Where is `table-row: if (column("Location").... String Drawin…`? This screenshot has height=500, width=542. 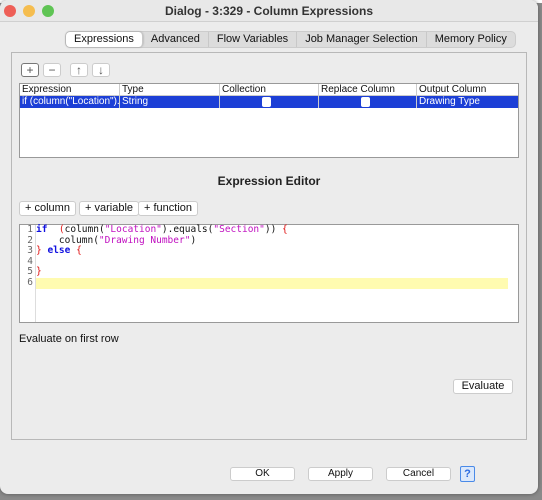 table-row: if (column("Location").... String Drawin… is located at coordinates (269, 102).